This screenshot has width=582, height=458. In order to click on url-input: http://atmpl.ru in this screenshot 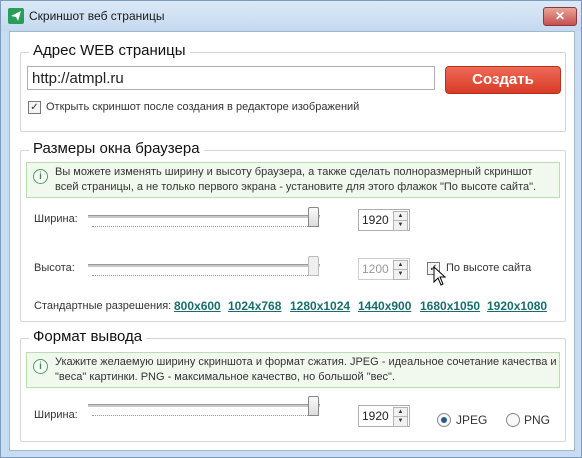, I will do `click(231, 78)`.